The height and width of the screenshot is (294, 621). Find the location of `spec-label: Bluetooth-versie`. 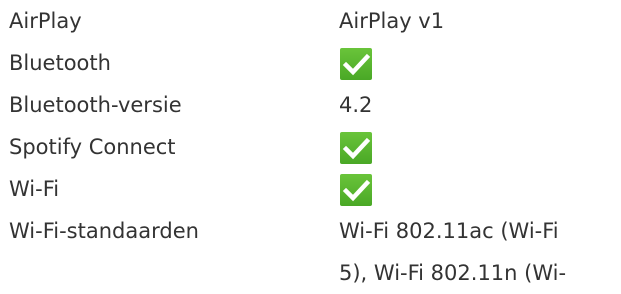

spec-label: Bluetooth-versie is located at coordinates (95, 105).